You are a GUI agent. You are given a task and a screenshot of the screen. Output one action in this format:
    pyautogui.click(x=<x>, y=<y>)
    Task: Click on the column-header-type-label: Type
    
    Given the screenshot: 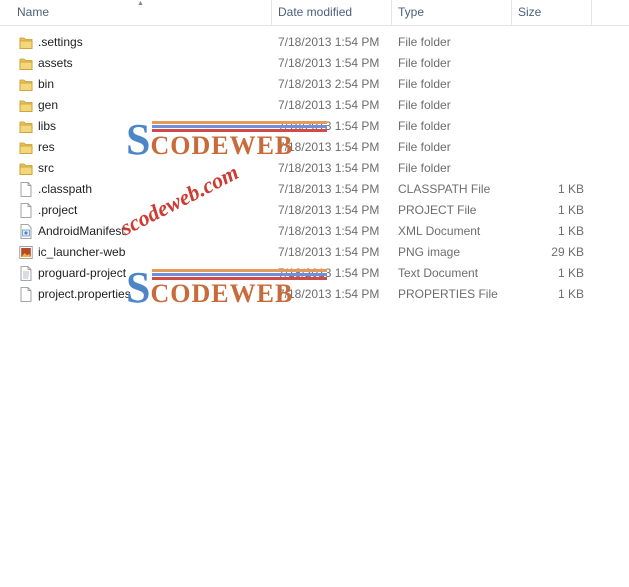 What is the action you would take?
    pyautogui.click(x=411, y=12)
    